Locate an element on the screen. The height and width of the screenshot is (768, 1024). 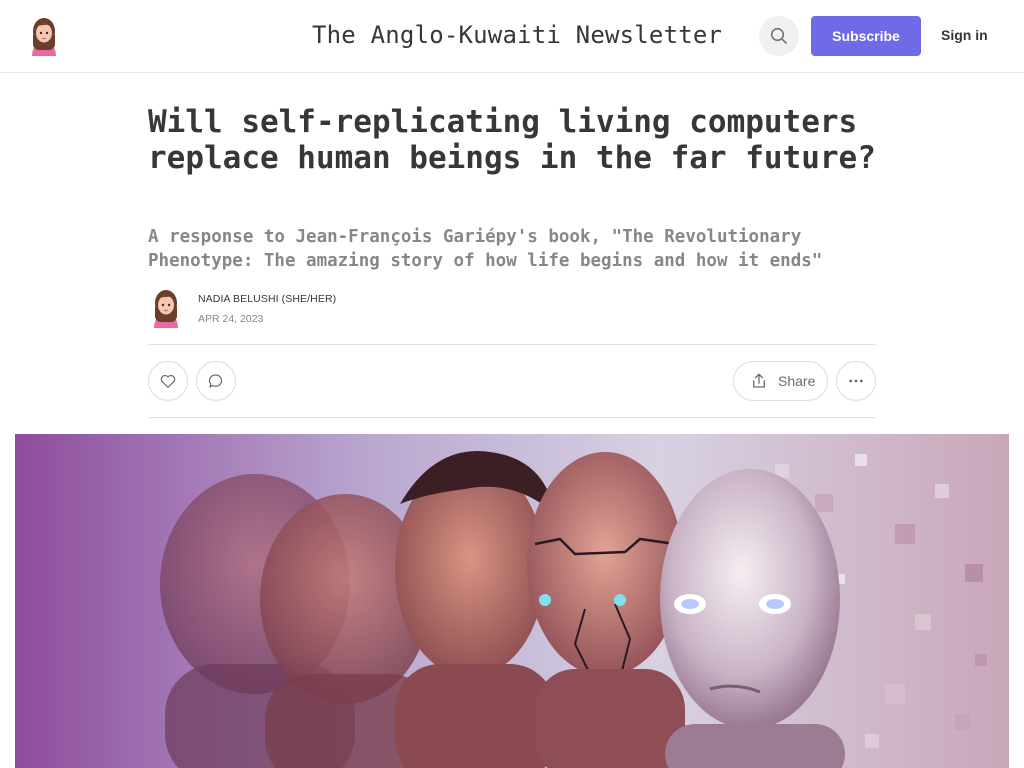
publication-logo-avatar is located at coordinates (44, 36).